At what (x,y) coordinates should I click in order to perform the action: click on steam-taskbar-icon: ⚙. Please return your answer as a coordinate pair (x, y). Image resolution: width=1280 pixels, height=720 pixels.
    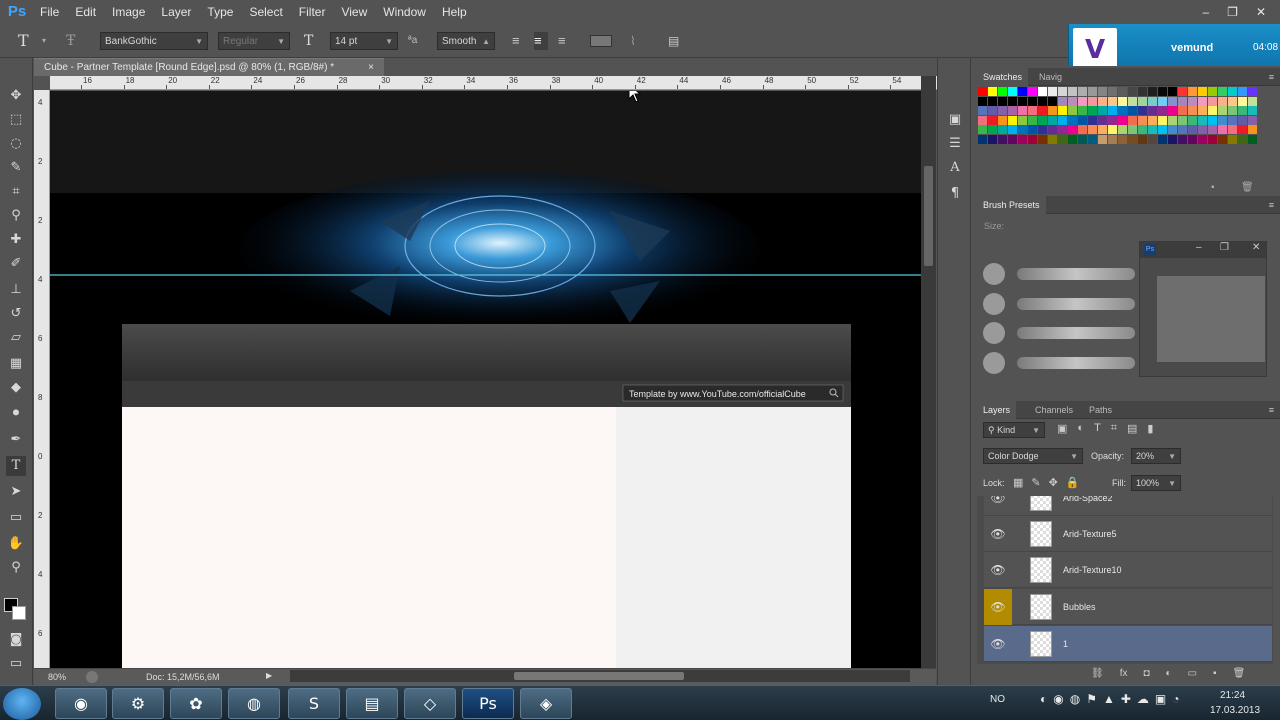
    Looking at the image, I should click on (138, 703).